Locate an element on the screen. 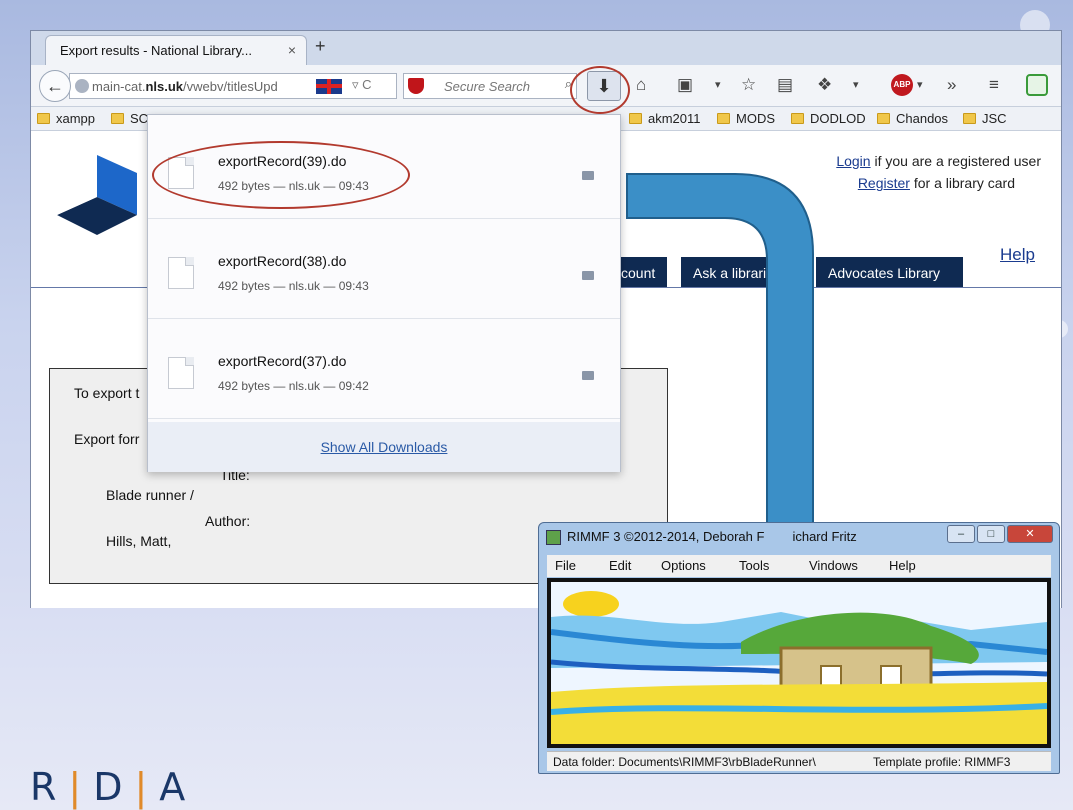 The height and width of the screenshot is (810, 1073). bookmark-item: DODLOD is located at coordinates (828, 118).